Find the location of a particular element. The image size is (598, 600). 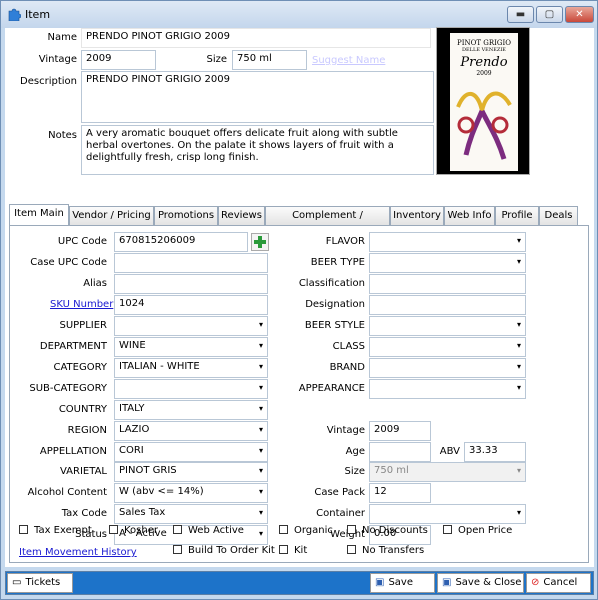

upc-label: UPC Code is located at coordinates (82, 241).